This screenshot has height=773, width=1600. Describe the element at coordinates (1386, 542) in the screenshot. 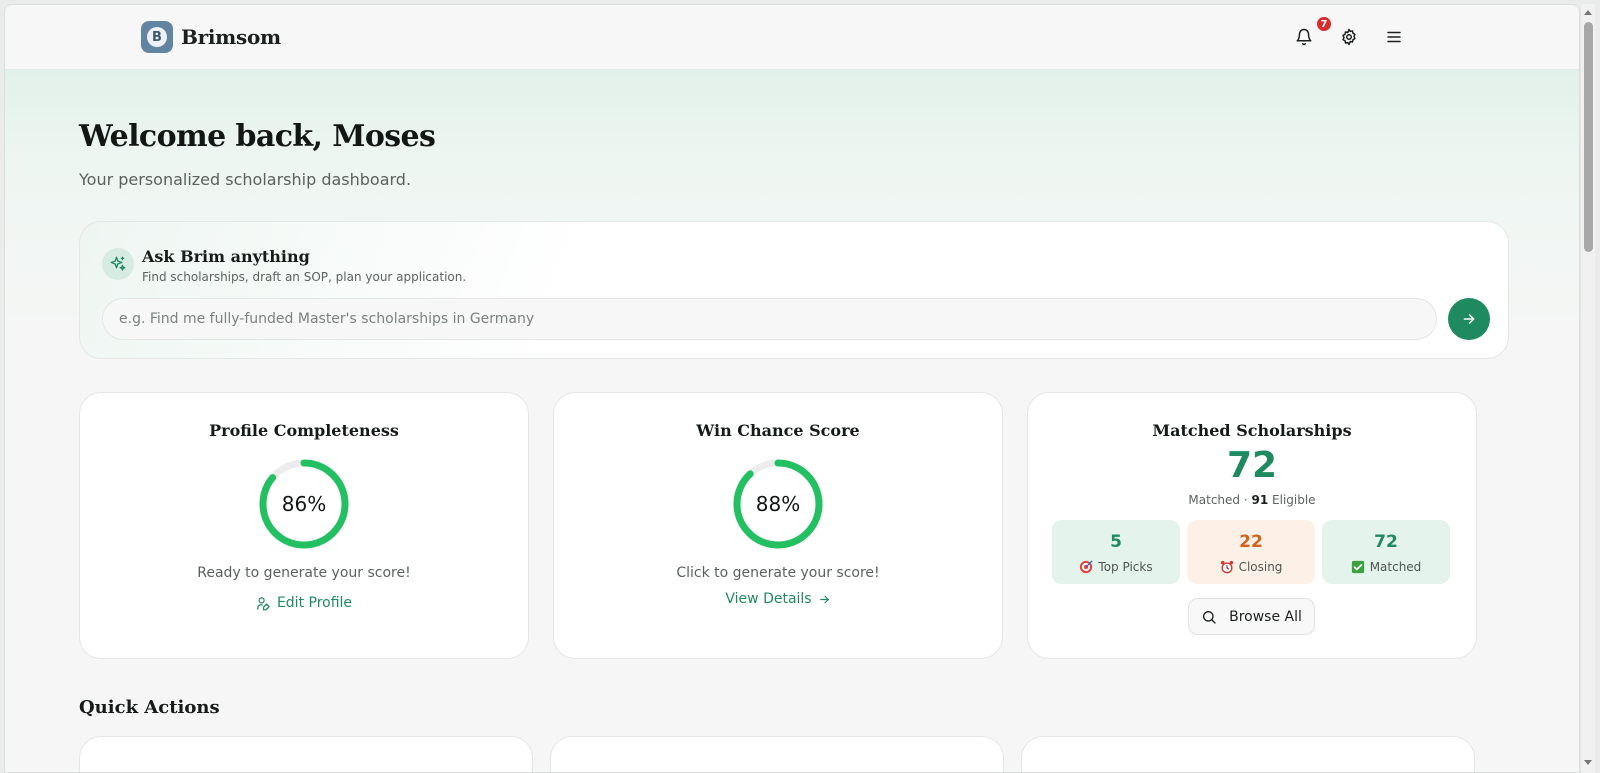

I see `stat-value: 72` at that location.